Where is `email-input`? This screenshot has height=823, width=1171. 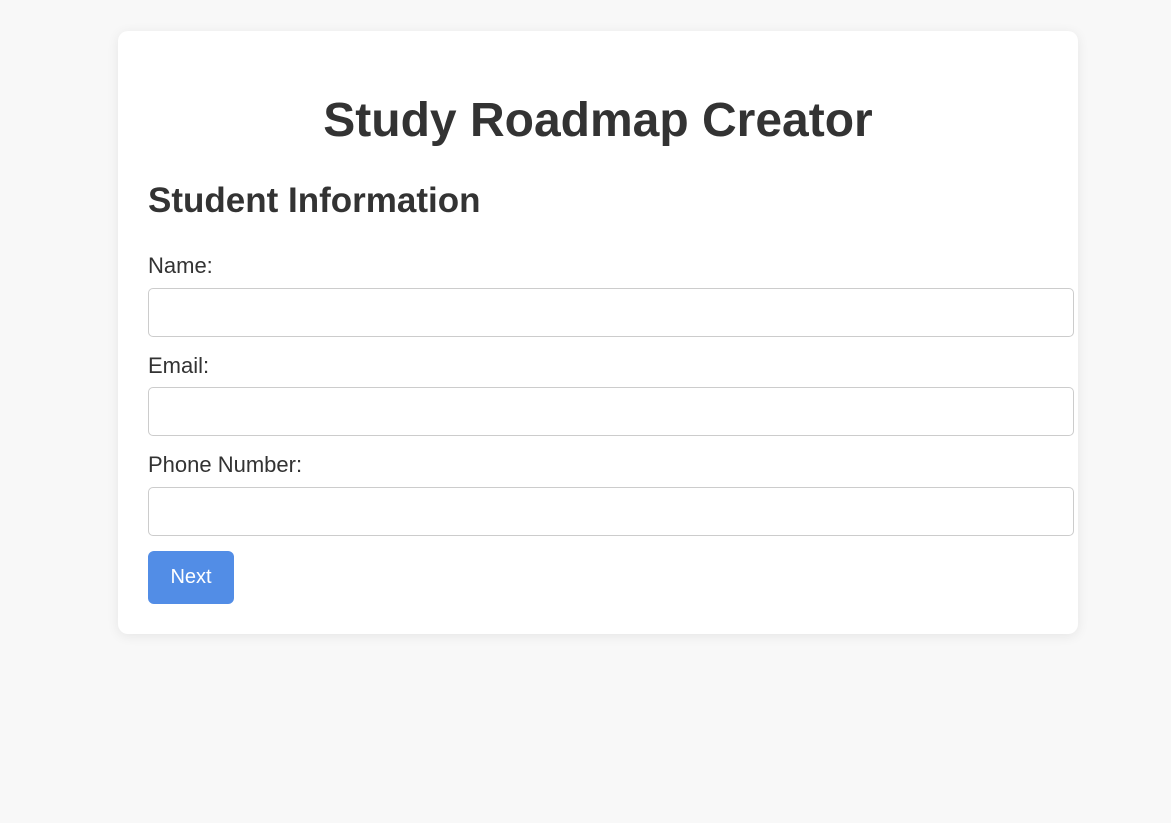 email-input is located at coordinates (611, 411).